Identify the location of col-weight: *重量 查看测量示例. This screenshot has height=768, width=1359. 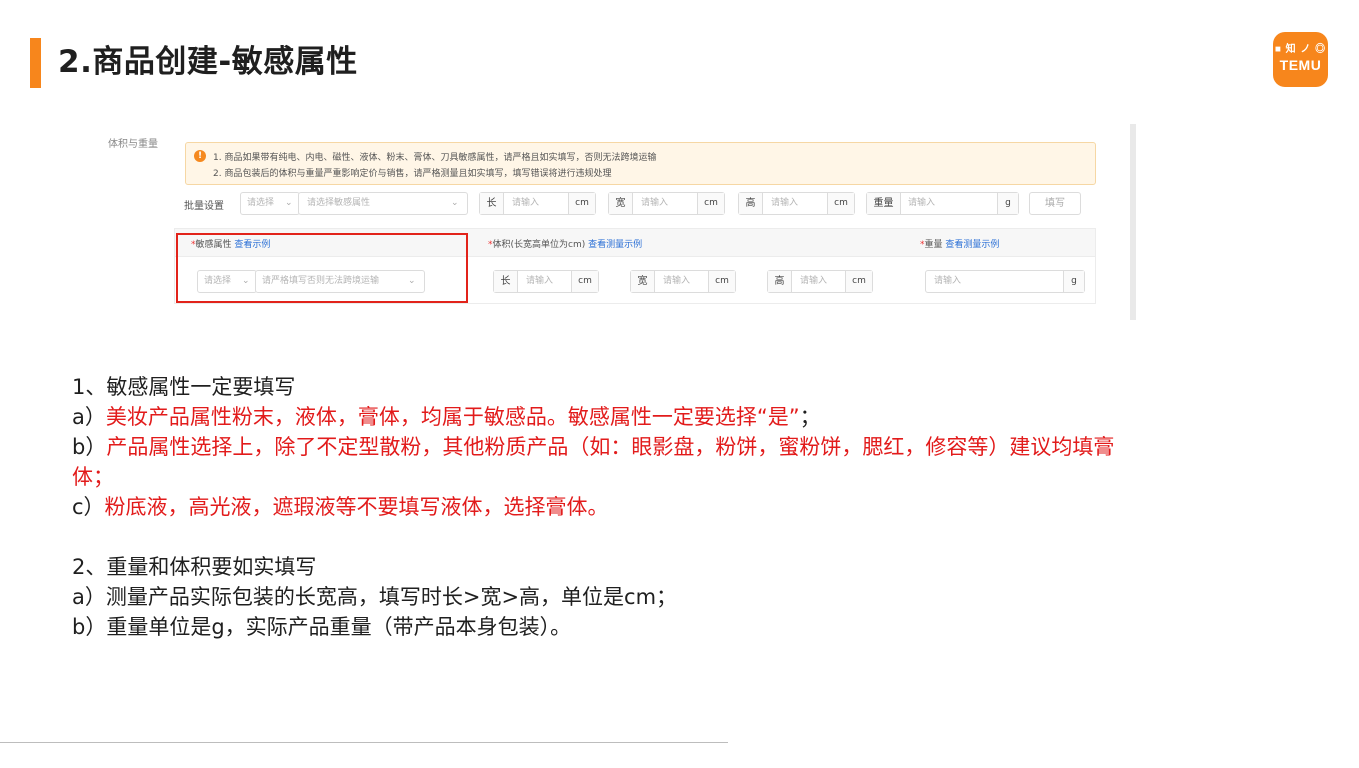
(960, 245).